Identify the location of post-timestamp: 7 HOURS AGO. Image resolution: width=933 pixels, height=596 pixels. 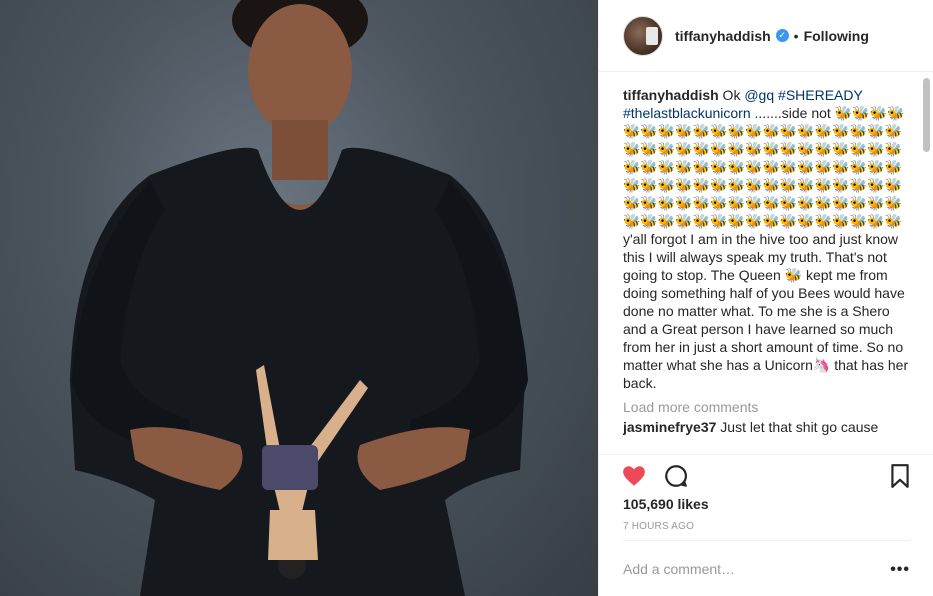
(658, 526).